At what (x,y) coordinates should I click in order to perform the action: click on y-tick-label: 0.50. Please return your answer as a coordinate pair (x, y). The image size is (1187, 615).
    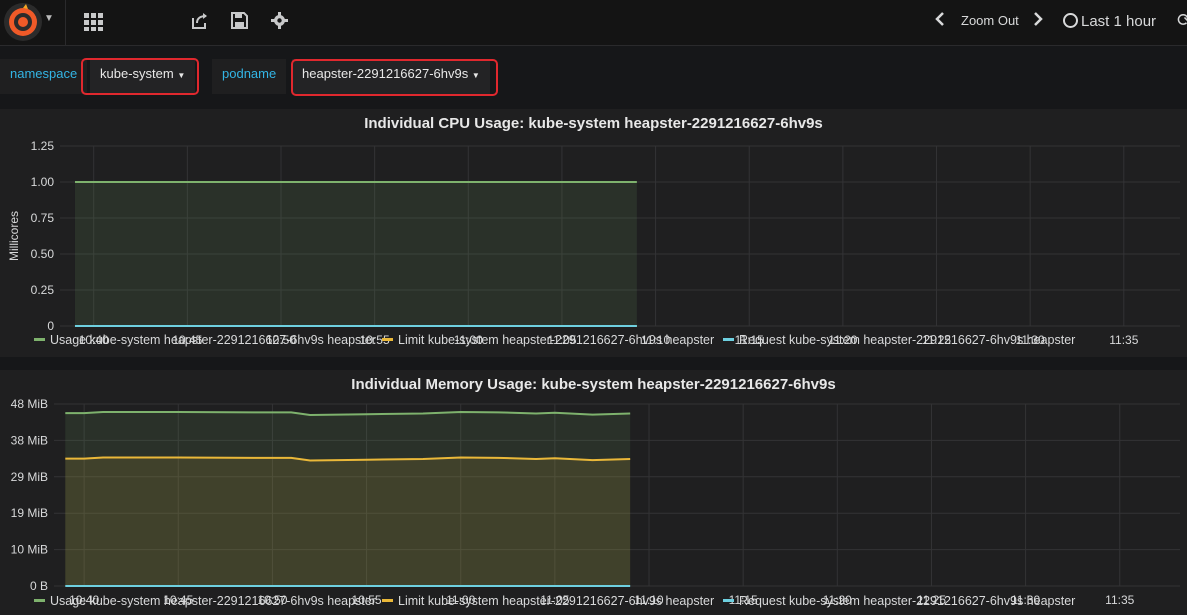
    Looking at the image, I should click on (43, 254).